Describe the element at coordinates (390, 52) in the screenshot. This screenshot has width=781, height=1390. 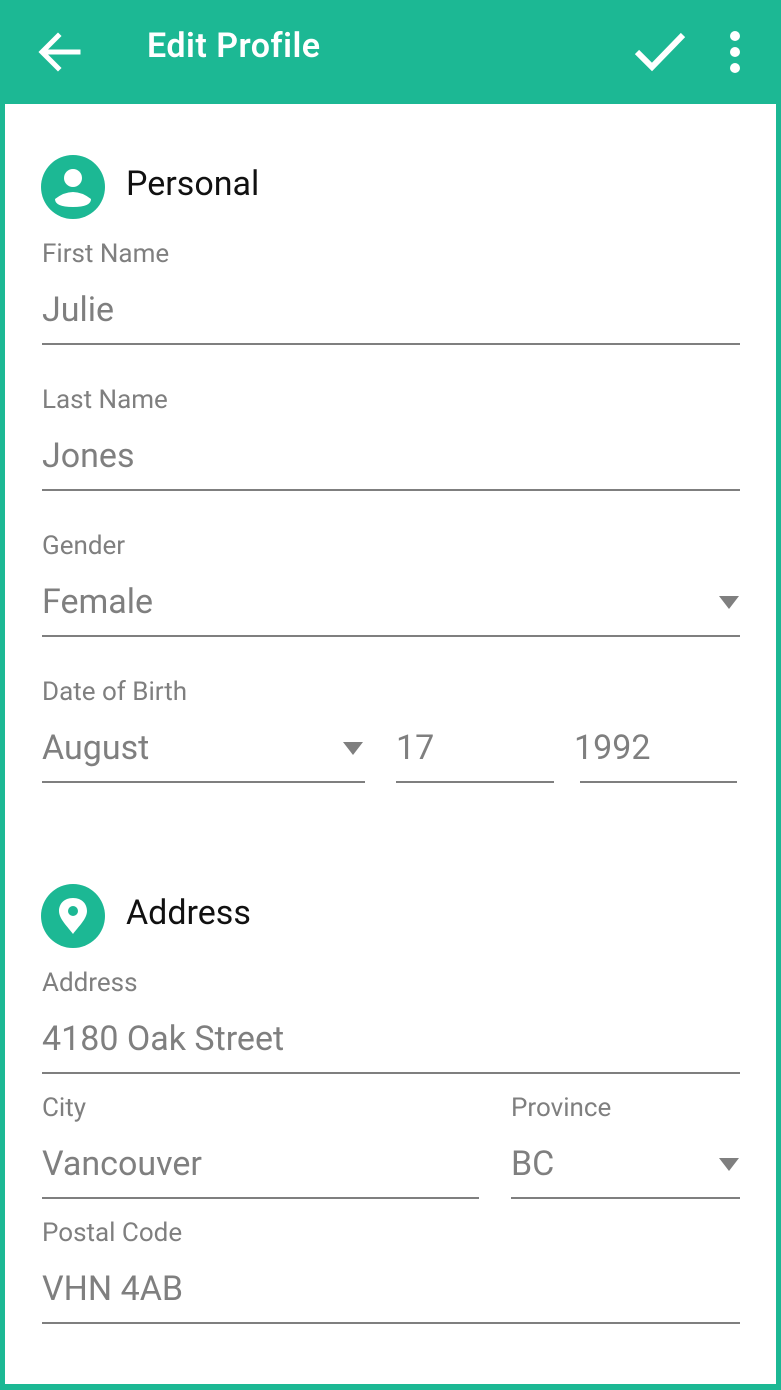
I see `app-bar: Edit Profile` at that location.